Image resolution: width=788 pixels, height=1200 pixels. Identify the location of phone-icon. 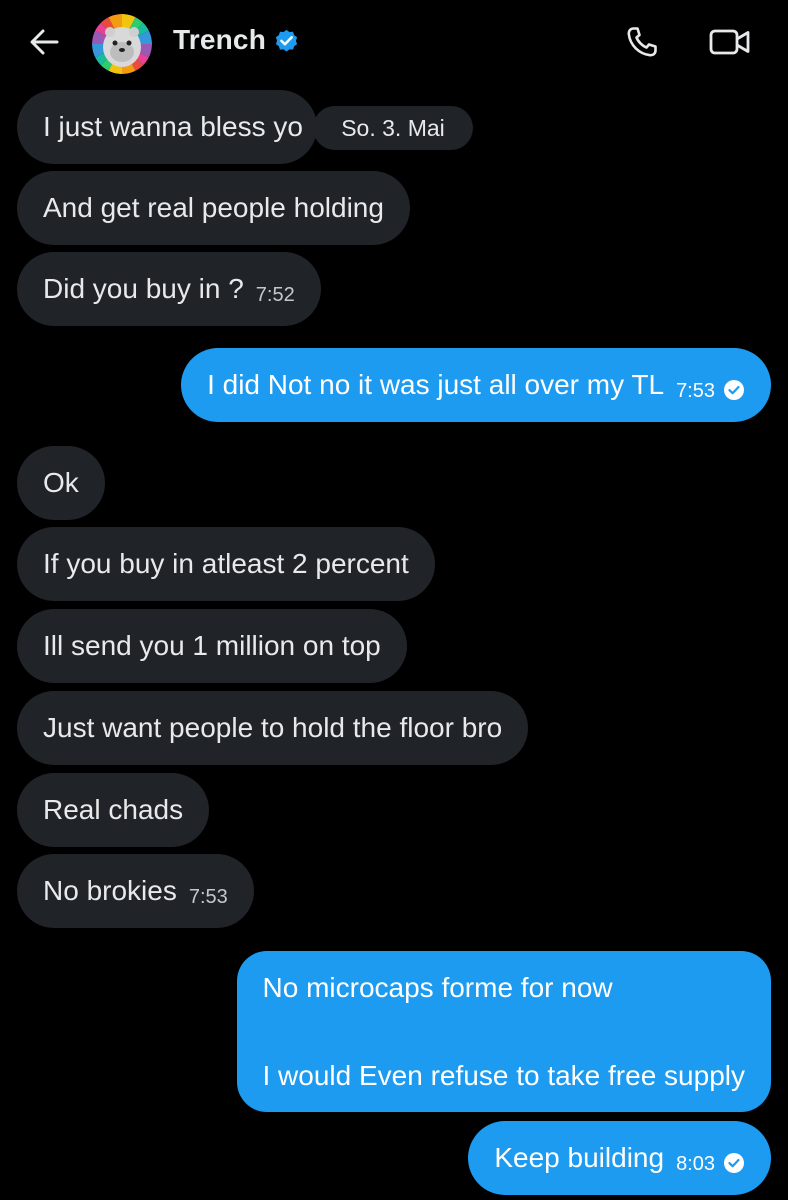
(642, 42).